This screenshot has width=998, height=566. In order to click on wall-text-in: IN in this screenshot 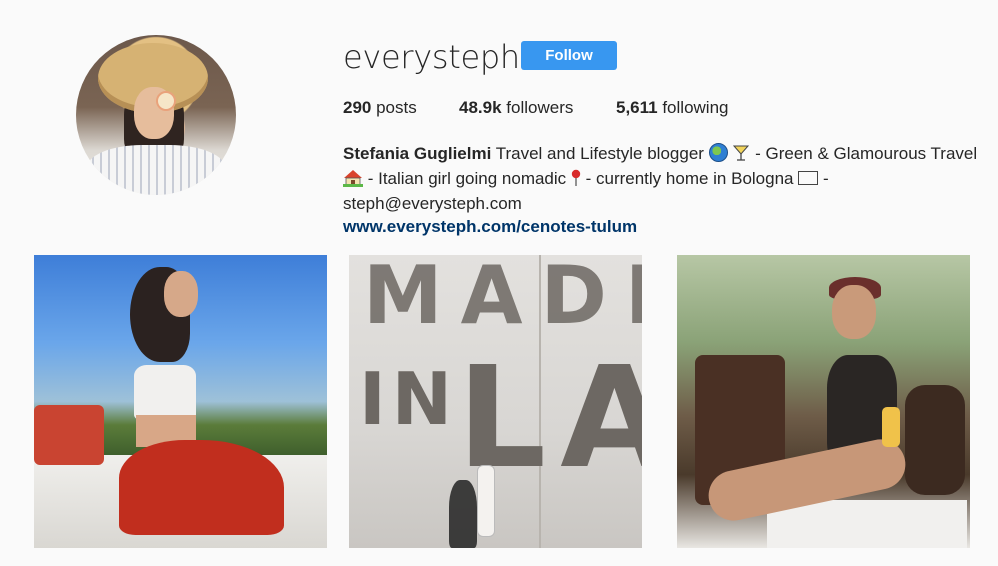, I will do `click(409, 399)`.